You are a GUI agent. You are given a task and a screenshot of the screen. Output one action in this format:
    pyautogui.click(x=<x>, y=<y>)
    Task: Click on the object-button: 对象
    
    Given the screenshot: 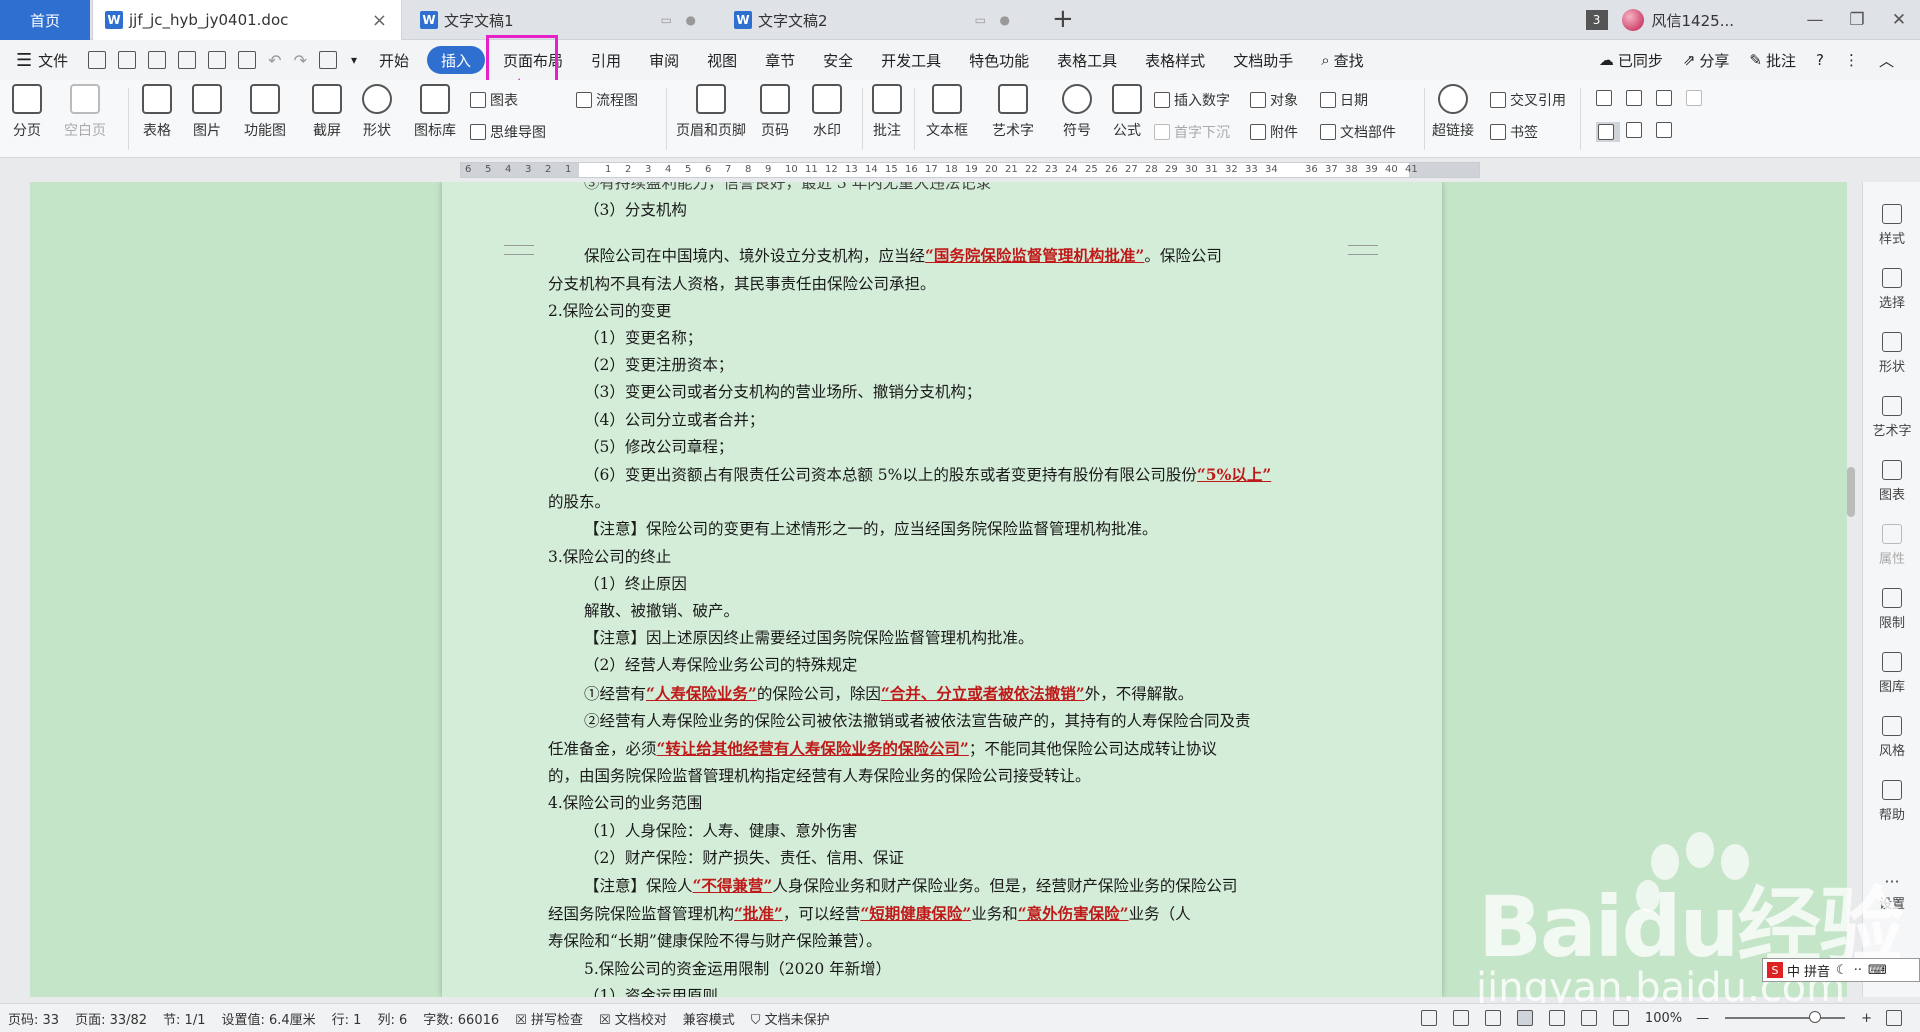 What is the action you would take?
    pyautogui.click(x=1274, y=100)
    